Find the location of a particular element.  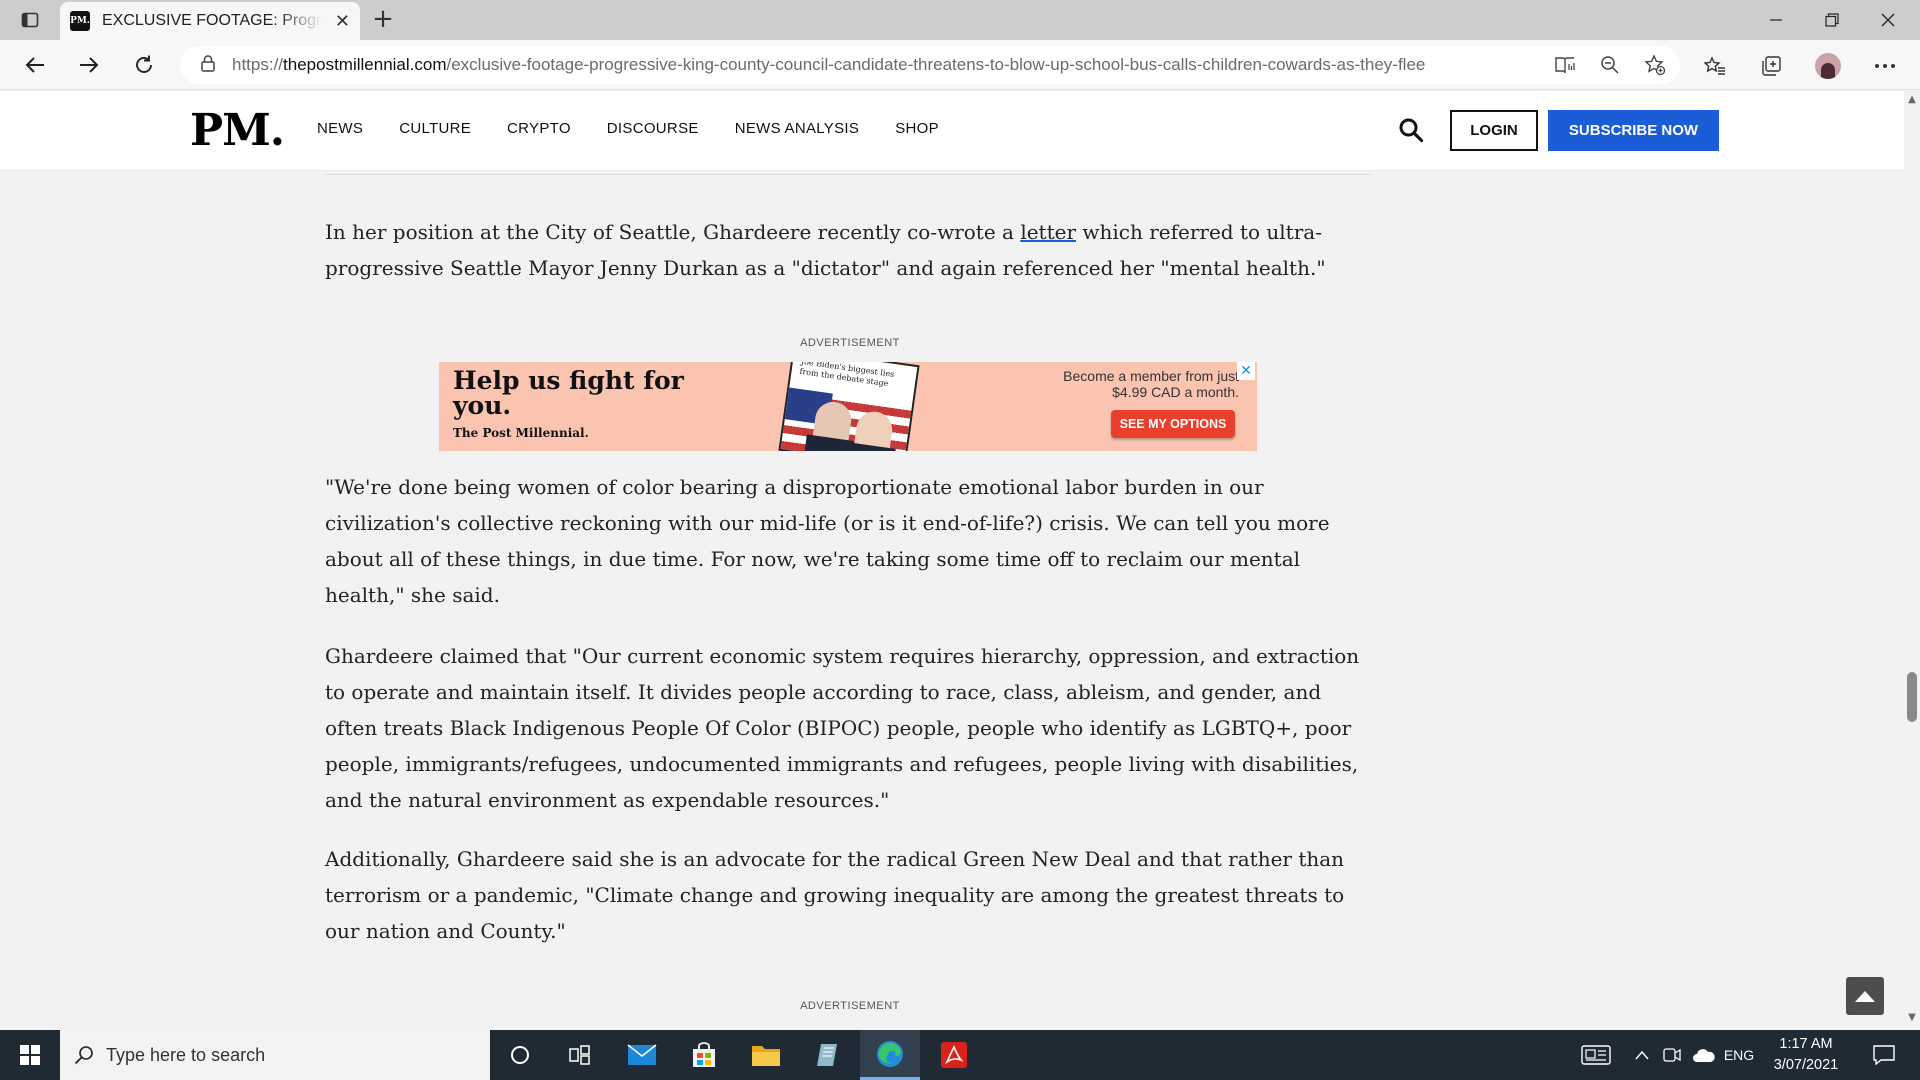

language-indicator: ENG is located at coordinates (1739, 1055).